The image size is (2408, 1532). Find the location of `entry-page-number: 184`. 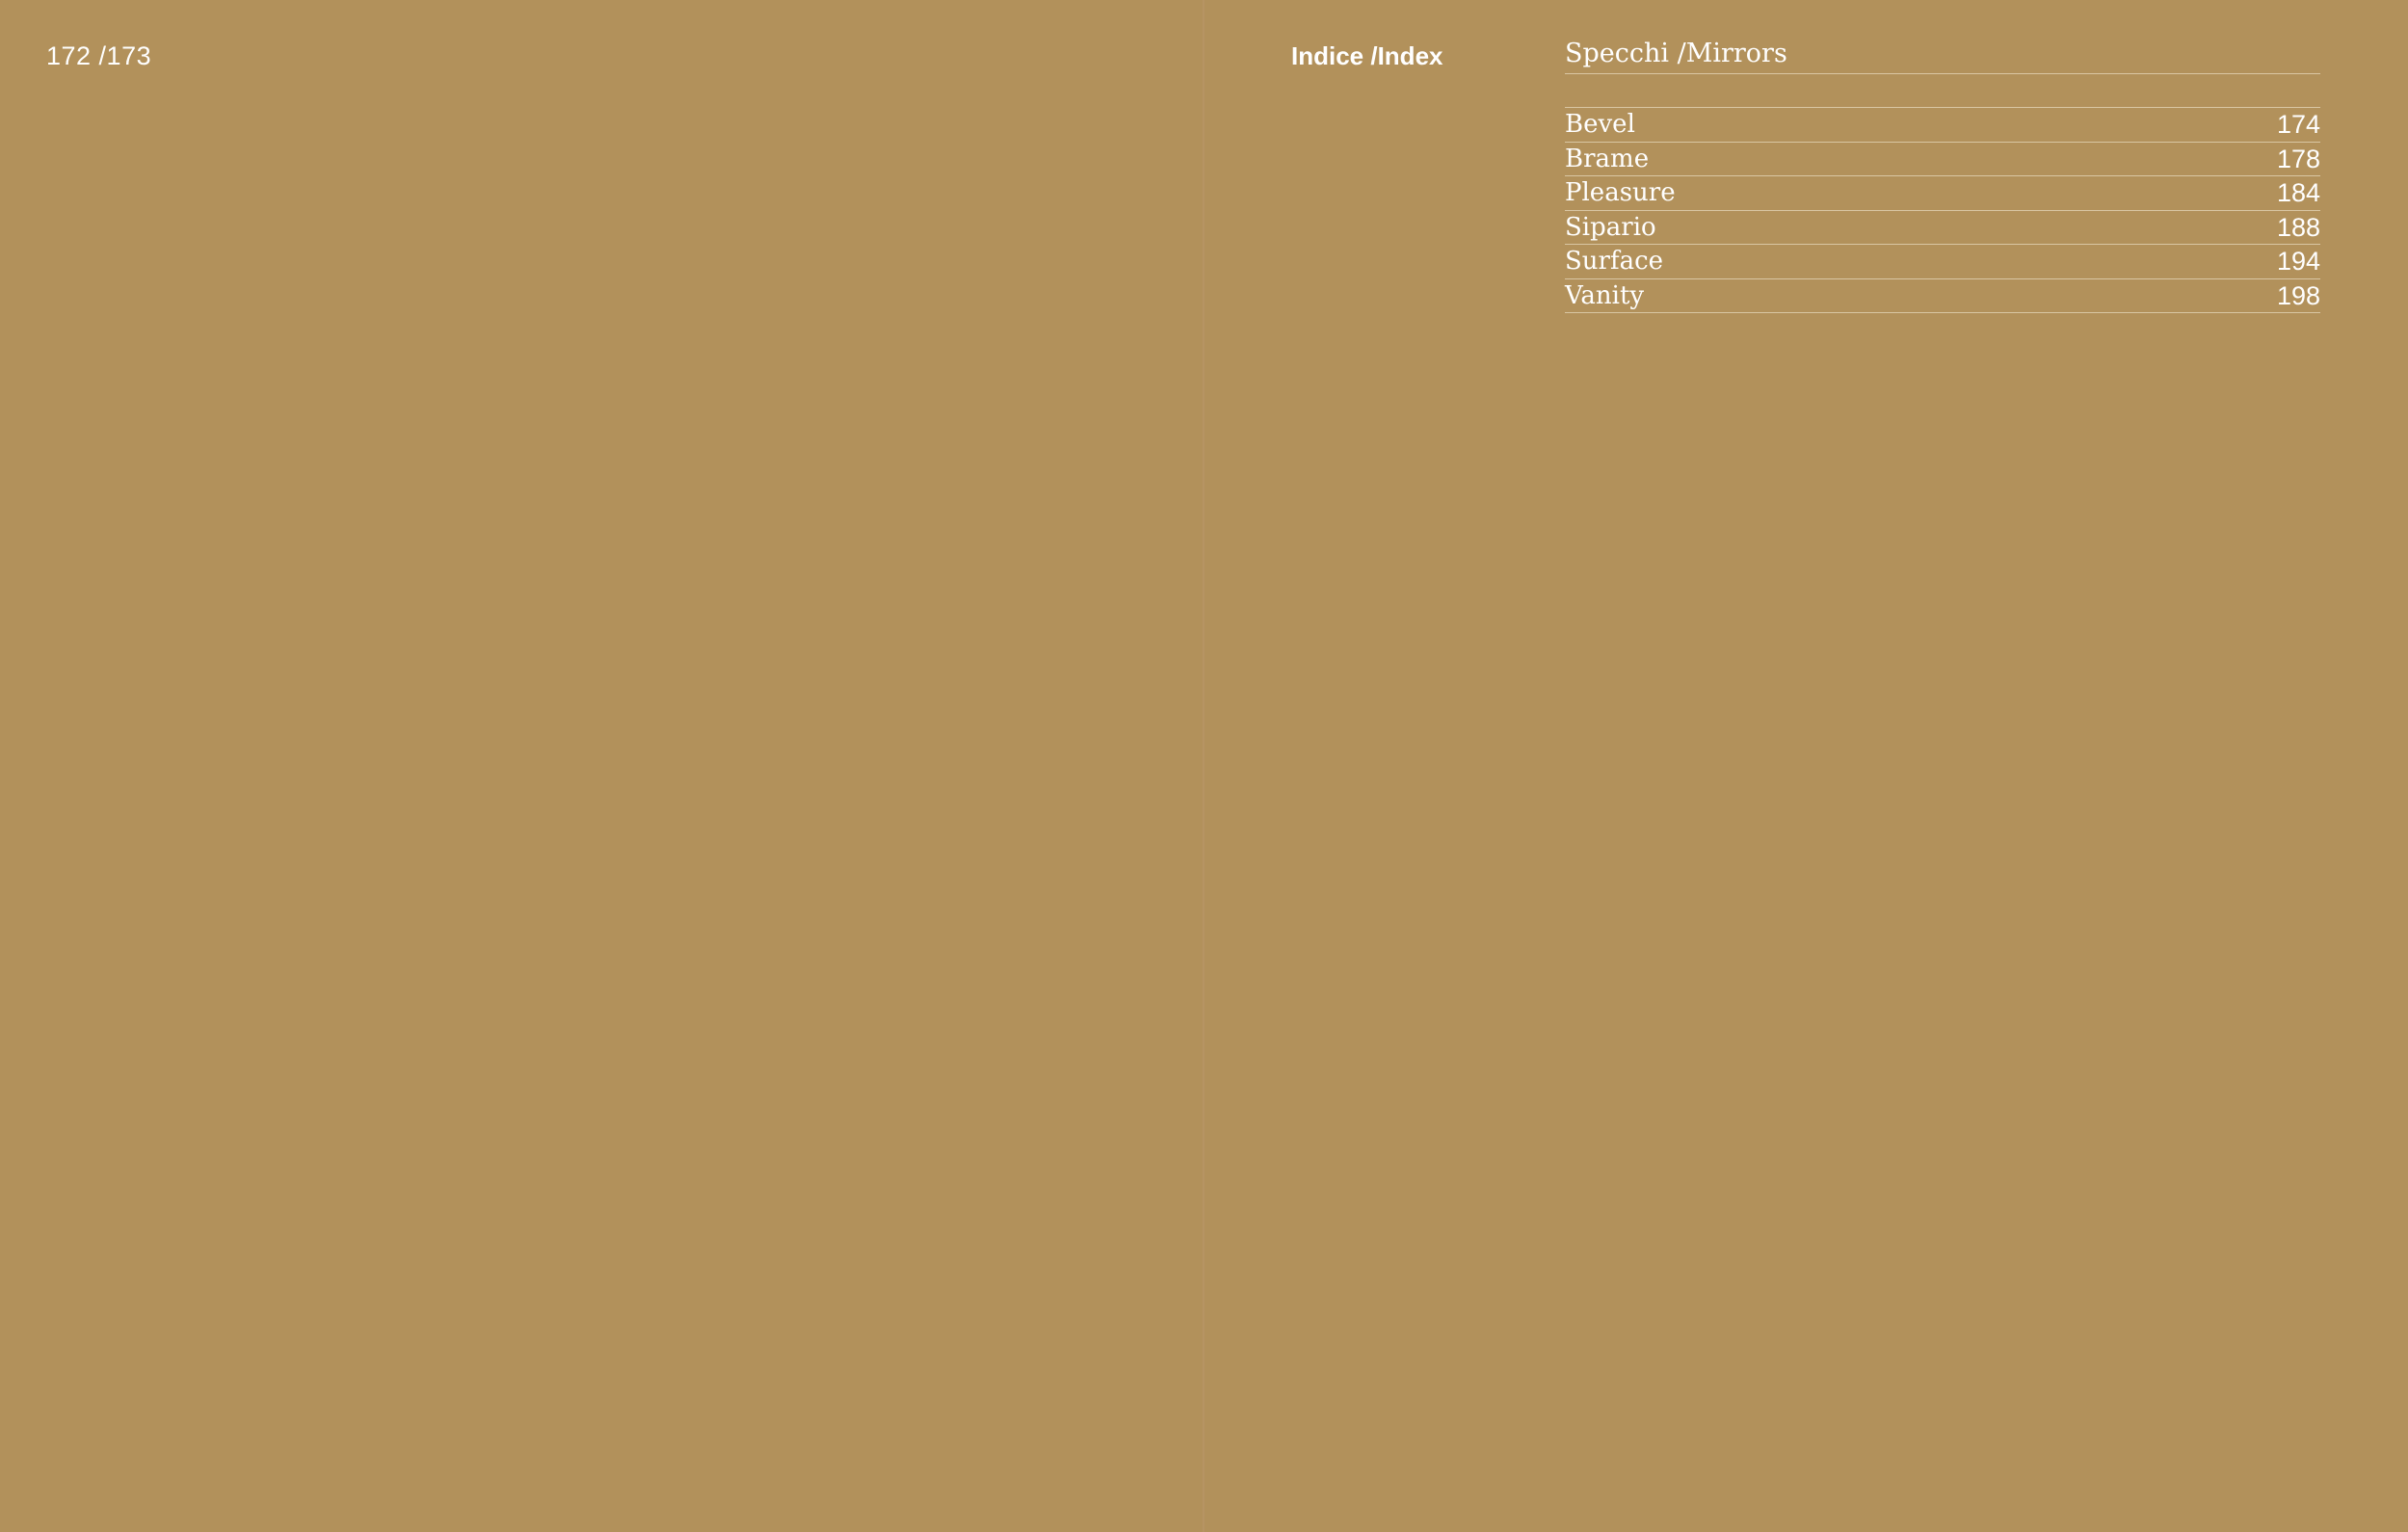

entry-page-number: 184 is located at coordinates (2298, 193).